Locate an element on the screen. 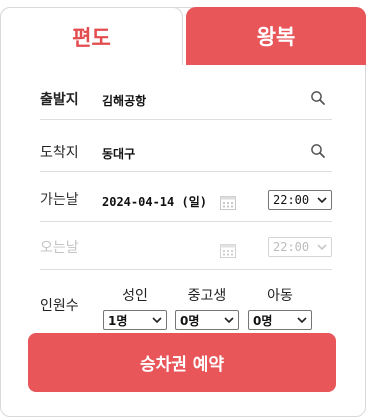  return-date-label: 오는날 is located at coordinates (59, 248).